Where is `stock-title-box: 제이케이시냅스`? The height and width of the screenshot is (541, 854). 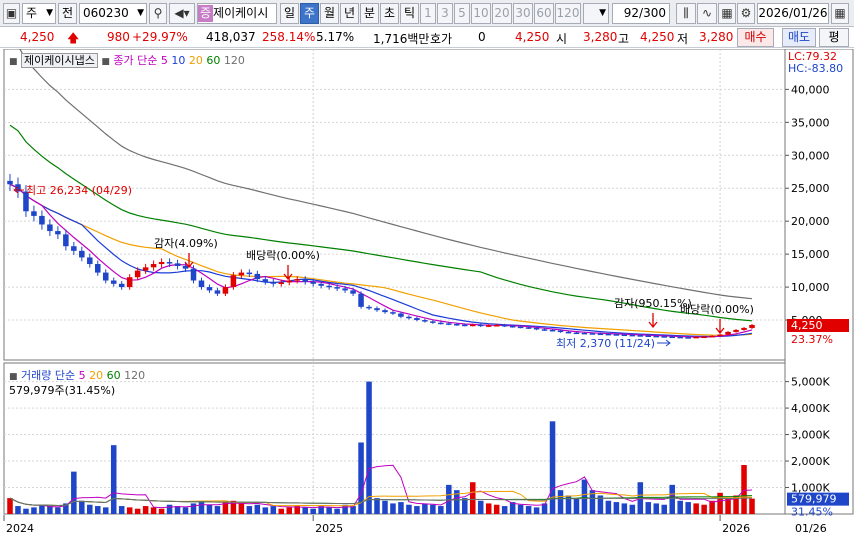 stock-title-box: 제이케이시냅스 is located at coordinates (59, 60).